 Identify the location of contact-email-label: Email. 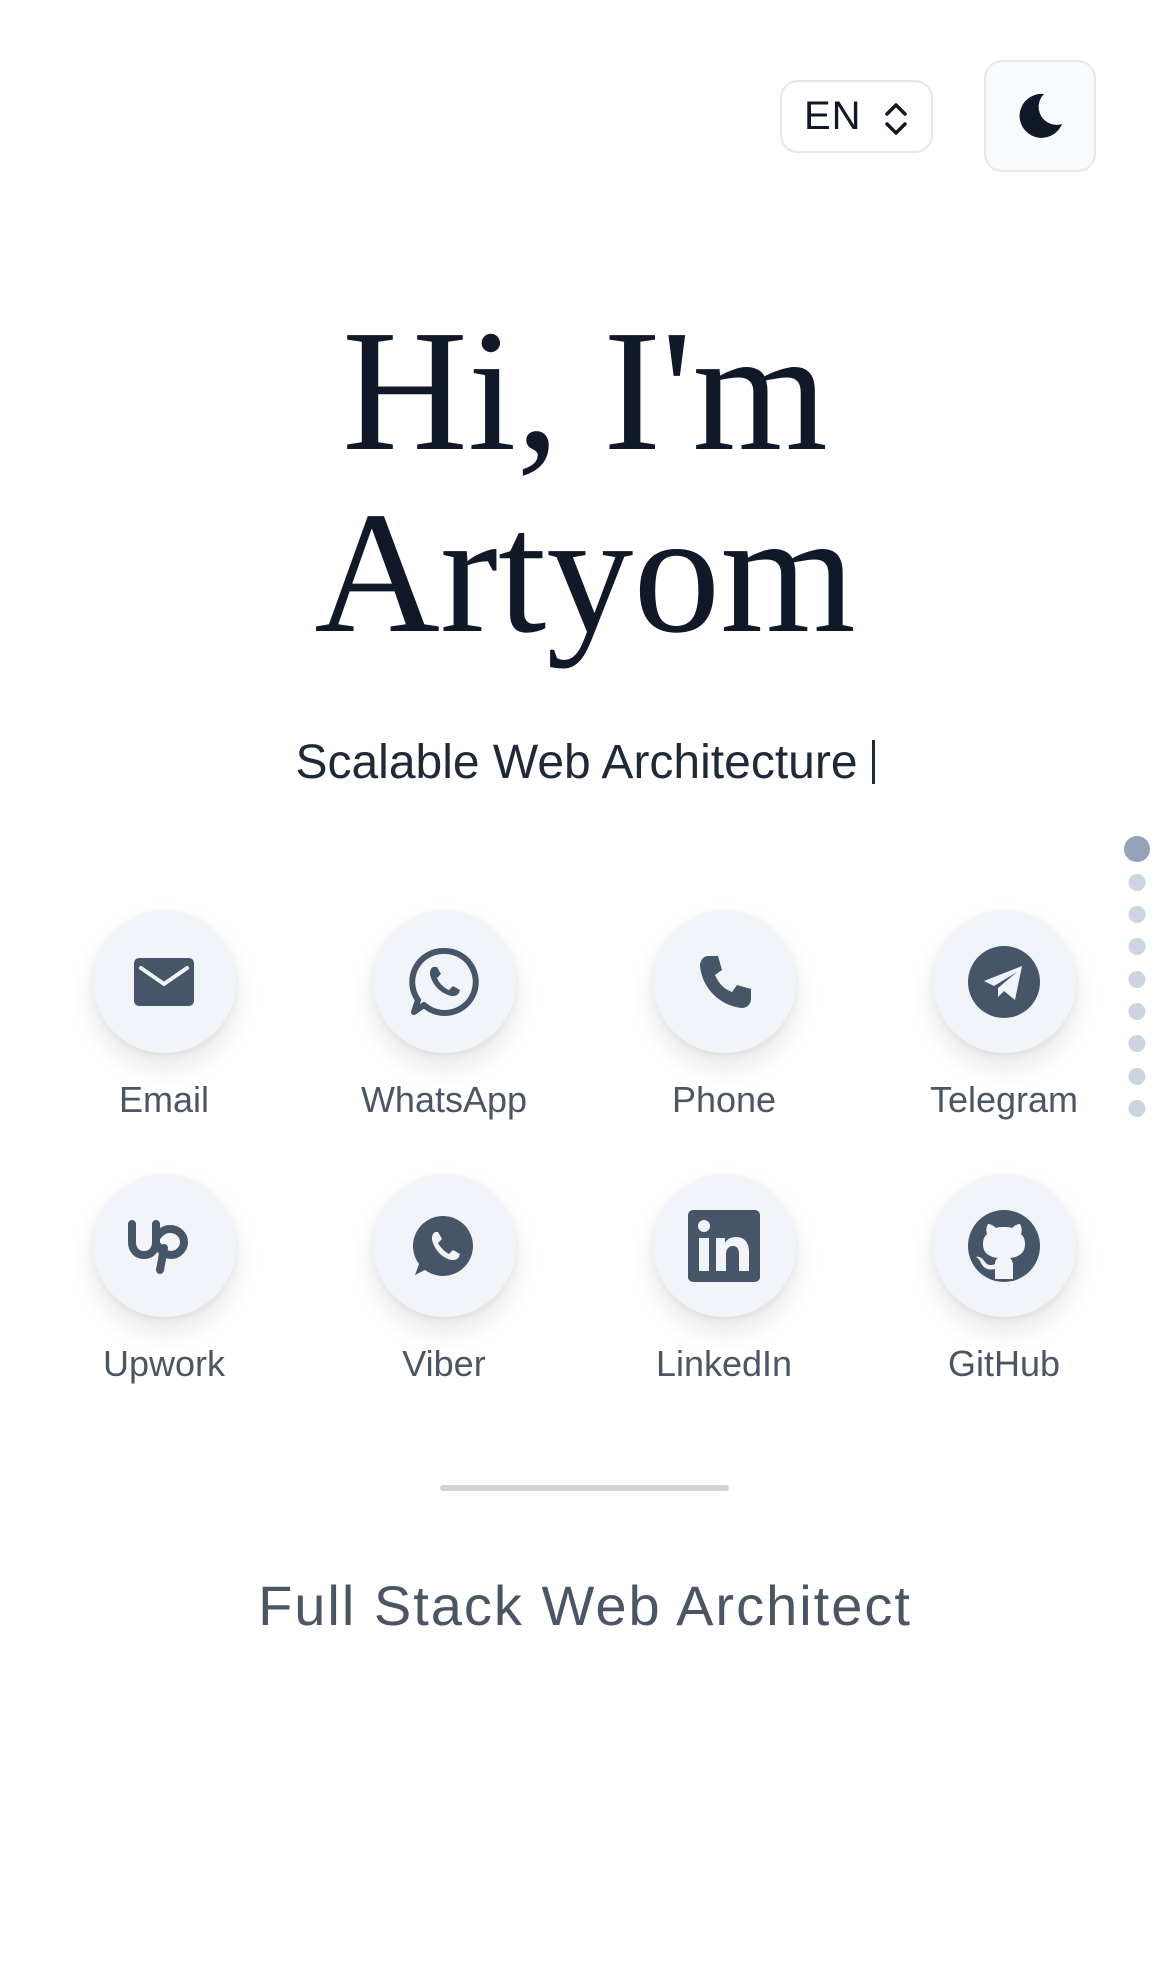
(164, 1099).